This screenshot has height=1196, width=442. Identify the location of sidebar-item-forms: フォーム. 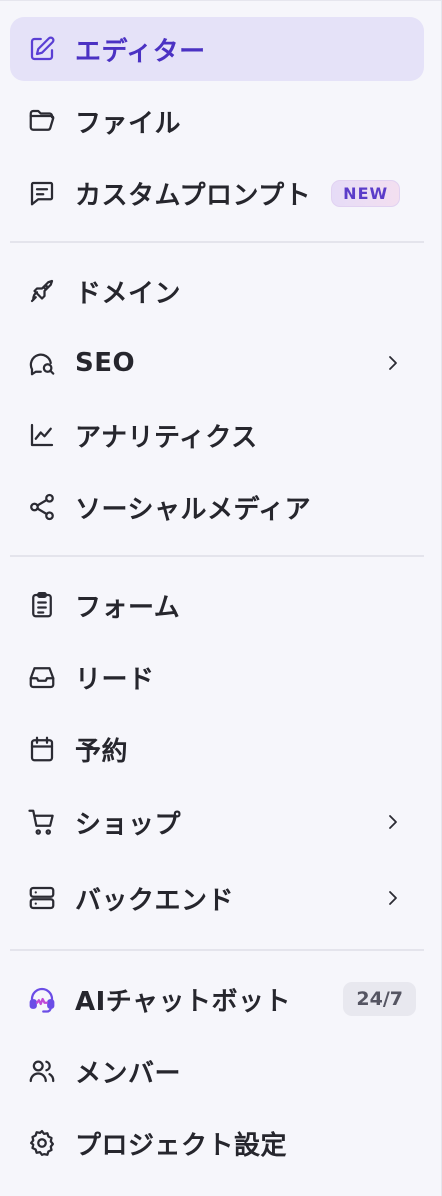
(217, 605).